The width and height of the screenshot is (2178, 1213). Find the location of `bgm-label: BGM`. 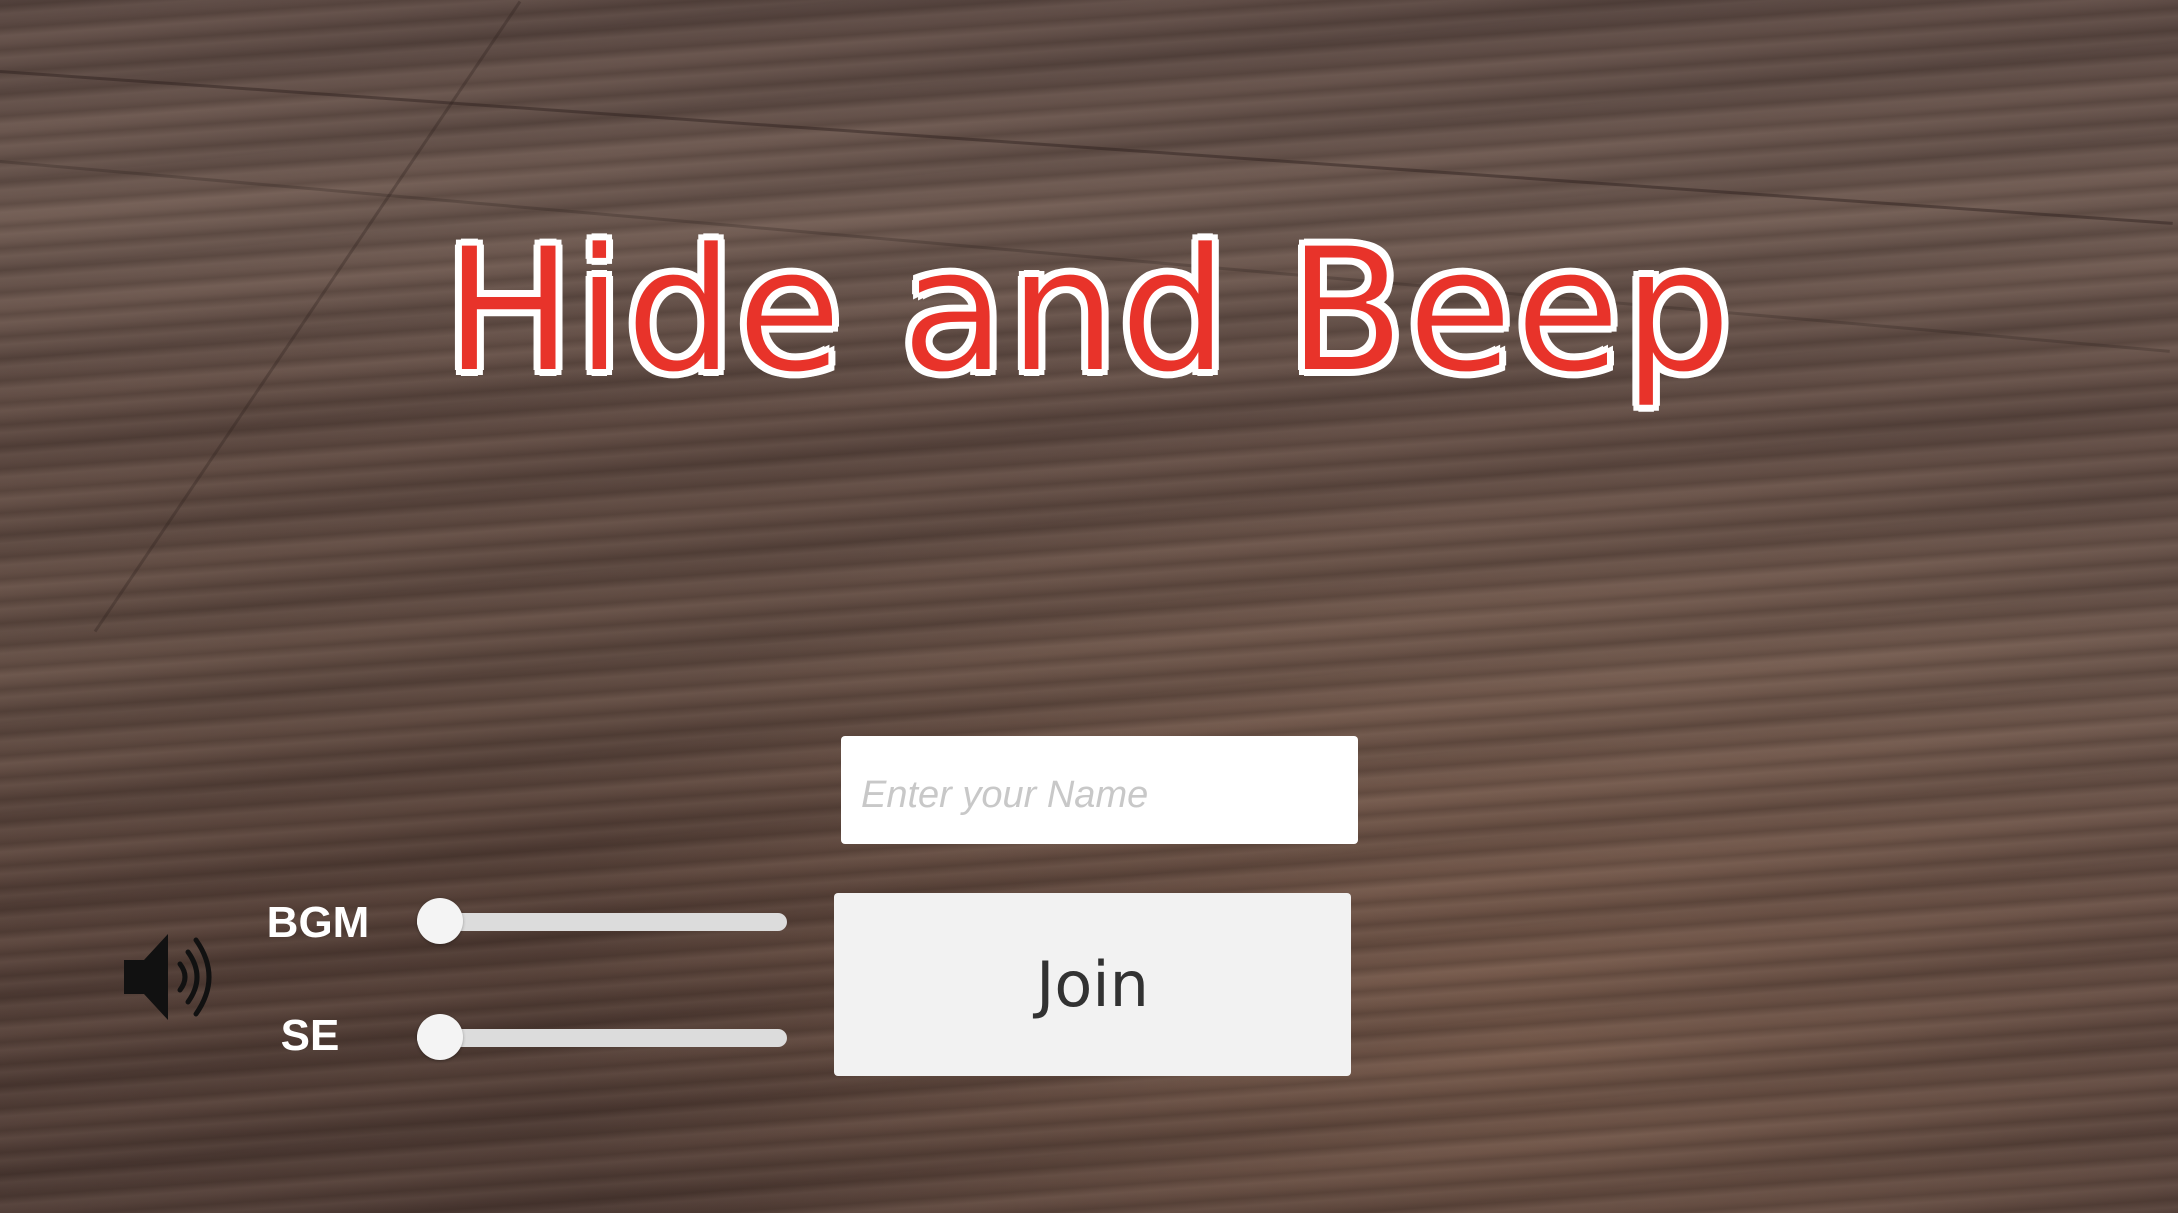

bgm-label: BGM is located at coordinates (318, 922).